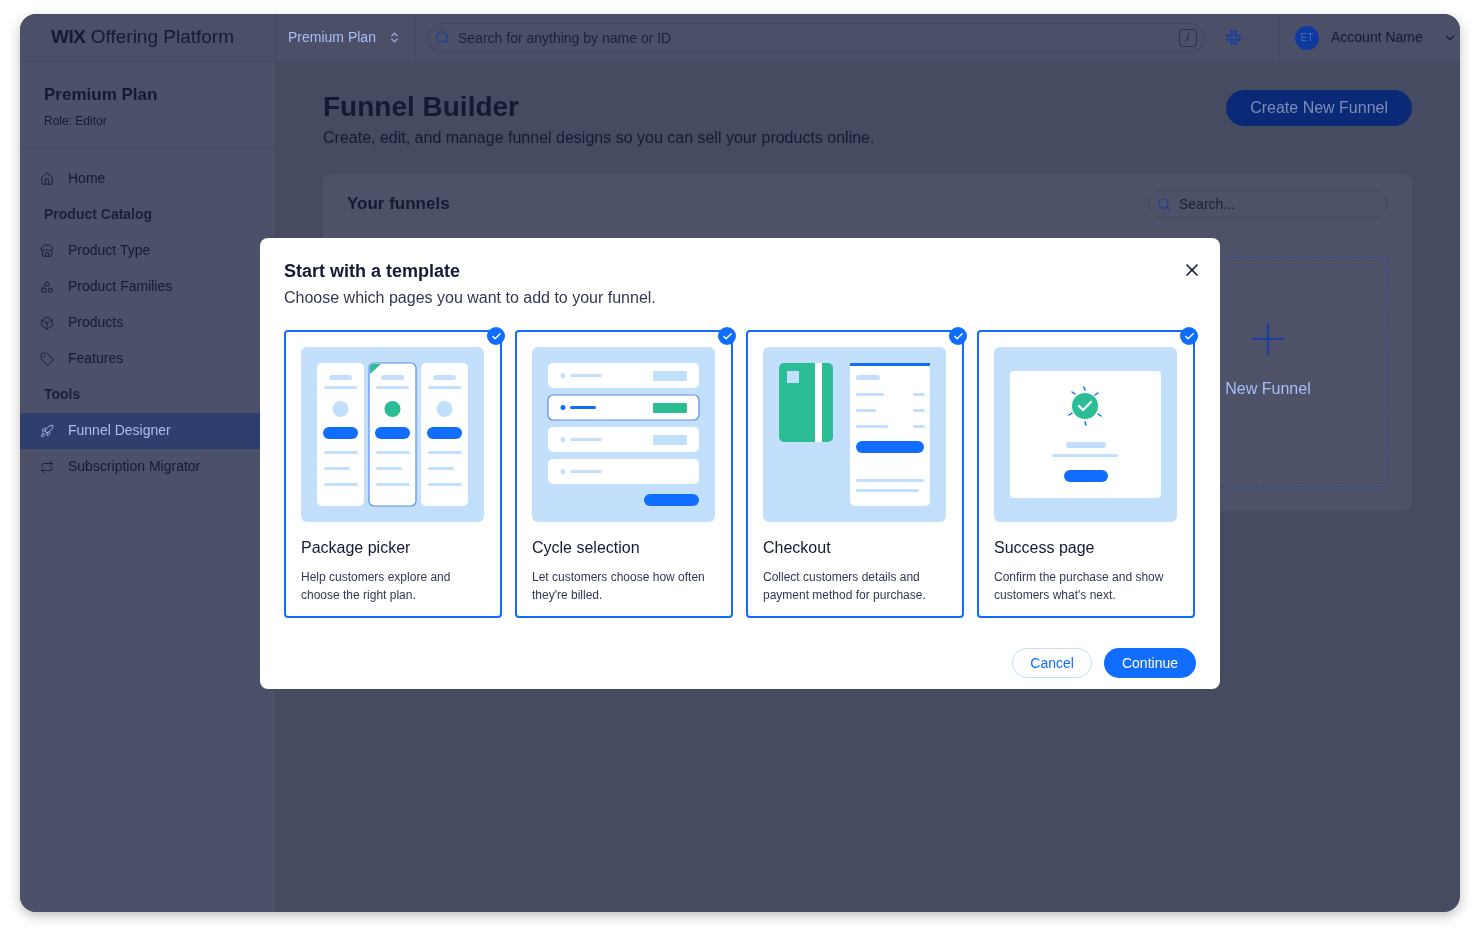  Describe the element at coordinates (373, 271) in the screenshot. I see `dialog-title: Start with a template` at that location.